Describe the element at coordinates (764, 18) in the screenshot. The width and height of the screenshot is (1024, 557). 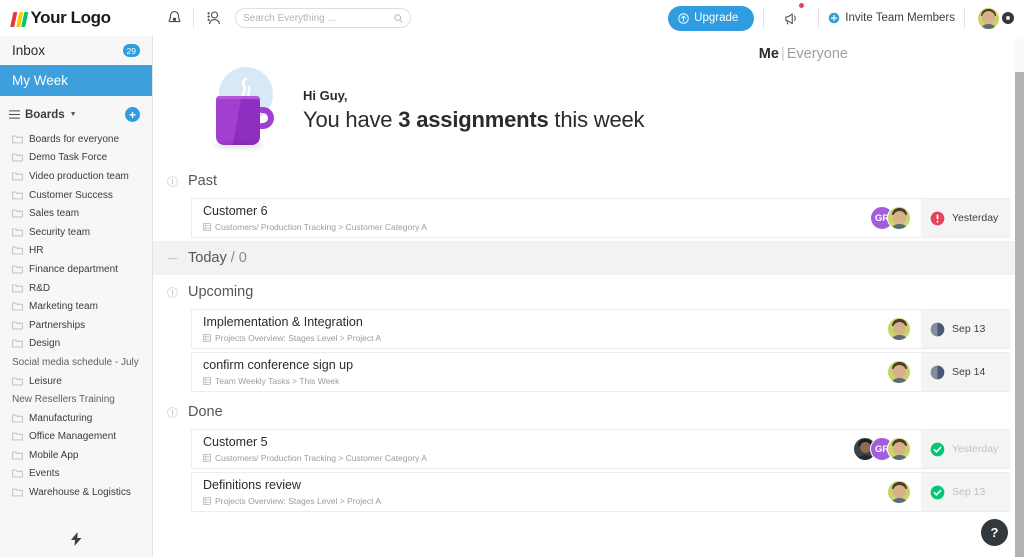
I see `divider` at that location.